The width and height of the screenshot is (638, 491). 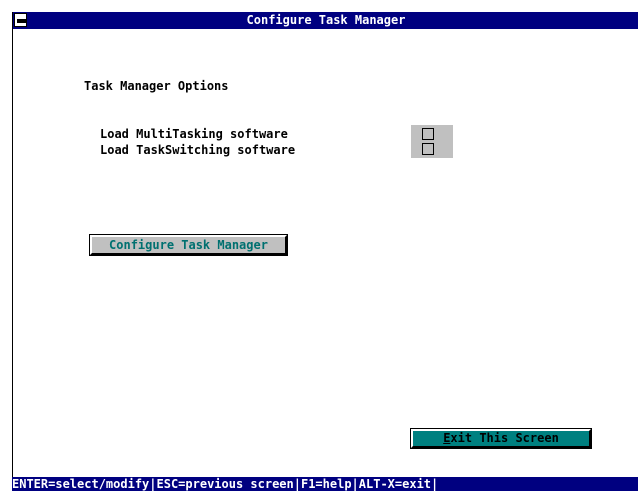 I want to click on exit-button-label: xit This Screen, so click(x=504, y=438).